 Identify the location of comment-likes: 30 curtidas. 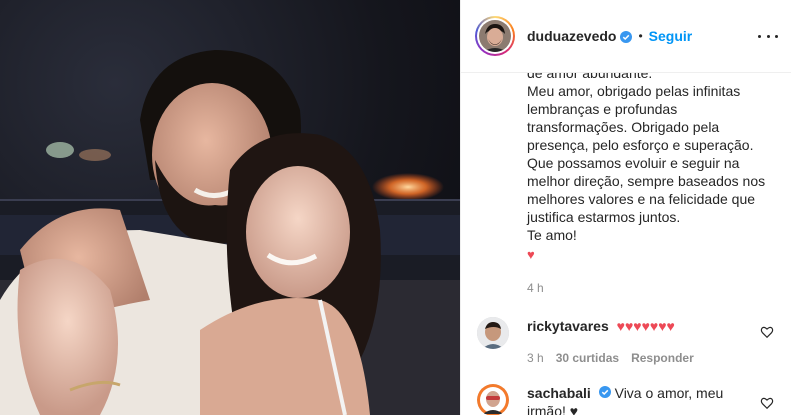
(587, 358).